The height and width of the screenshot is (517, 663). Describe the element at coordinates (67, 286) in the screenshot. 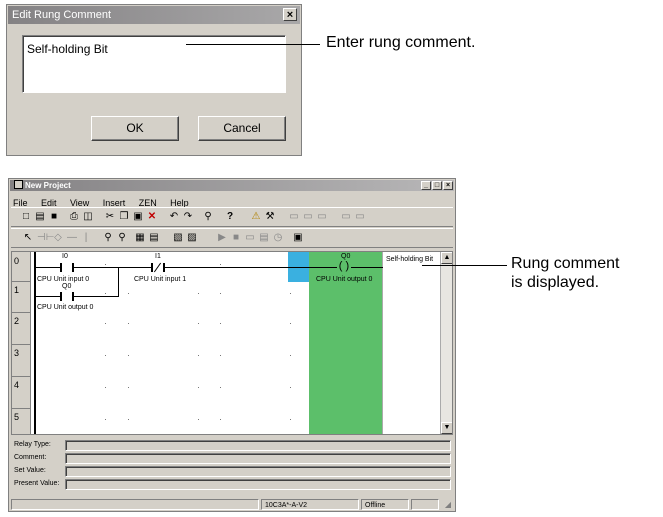

I see `contact-q0-address: Q0` at that location.